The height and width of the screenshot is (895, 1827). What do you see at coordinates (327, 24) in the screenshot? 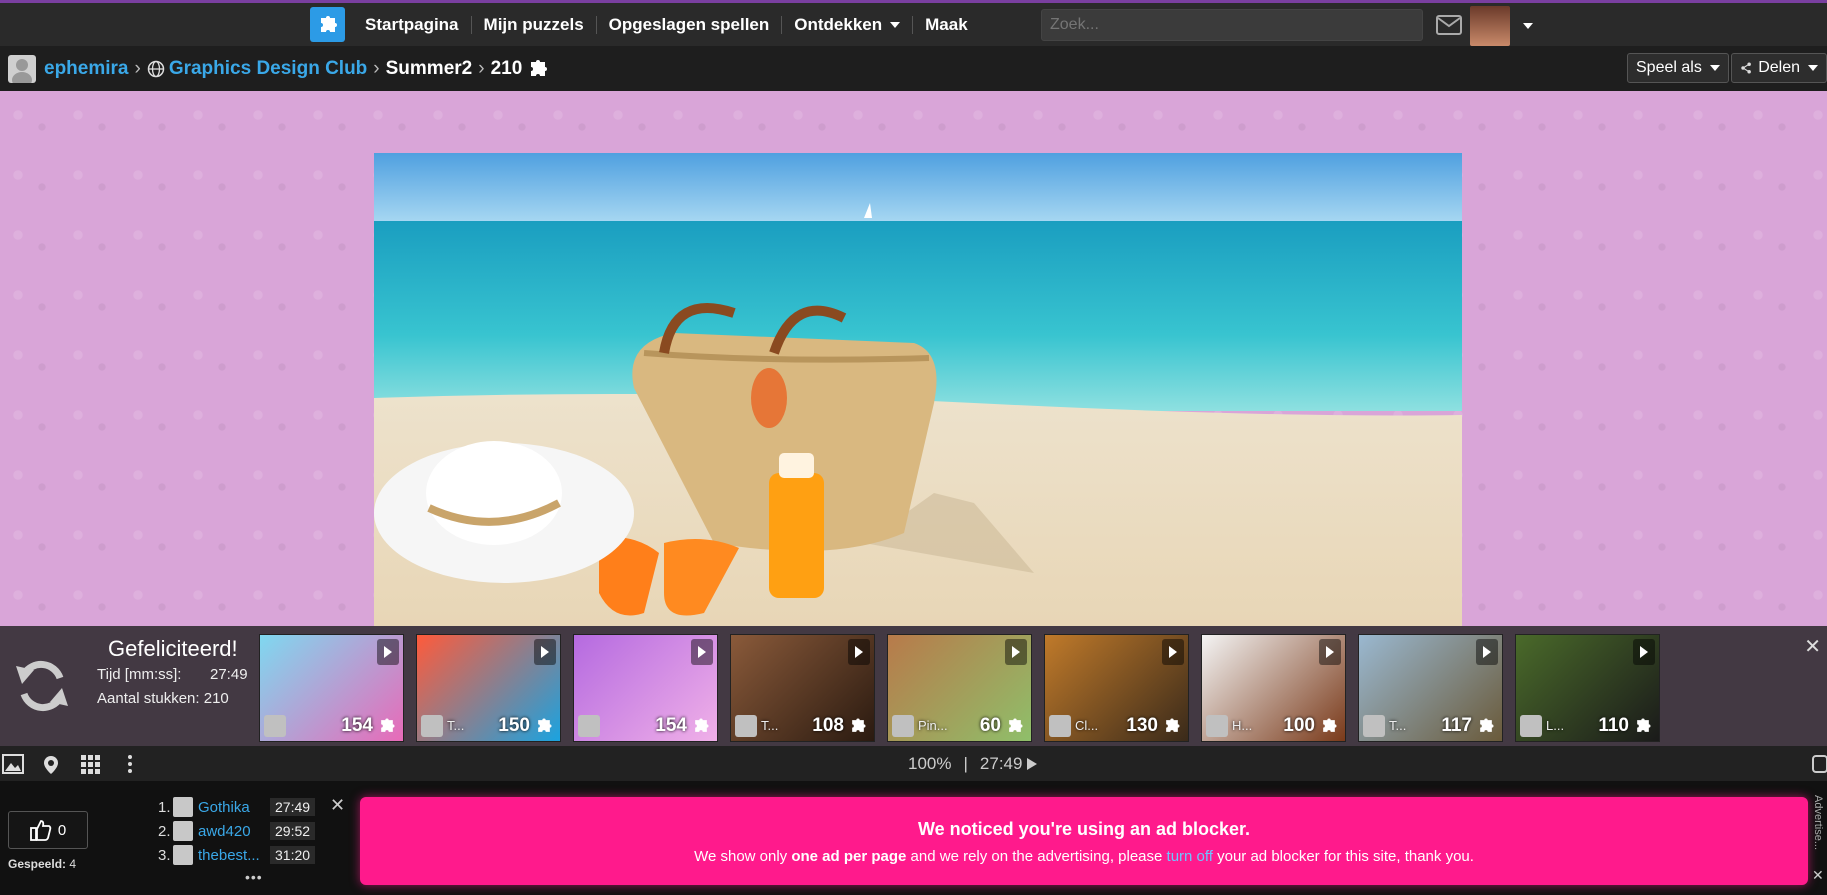
I see `site-logo` at bounding box center [327, 24].